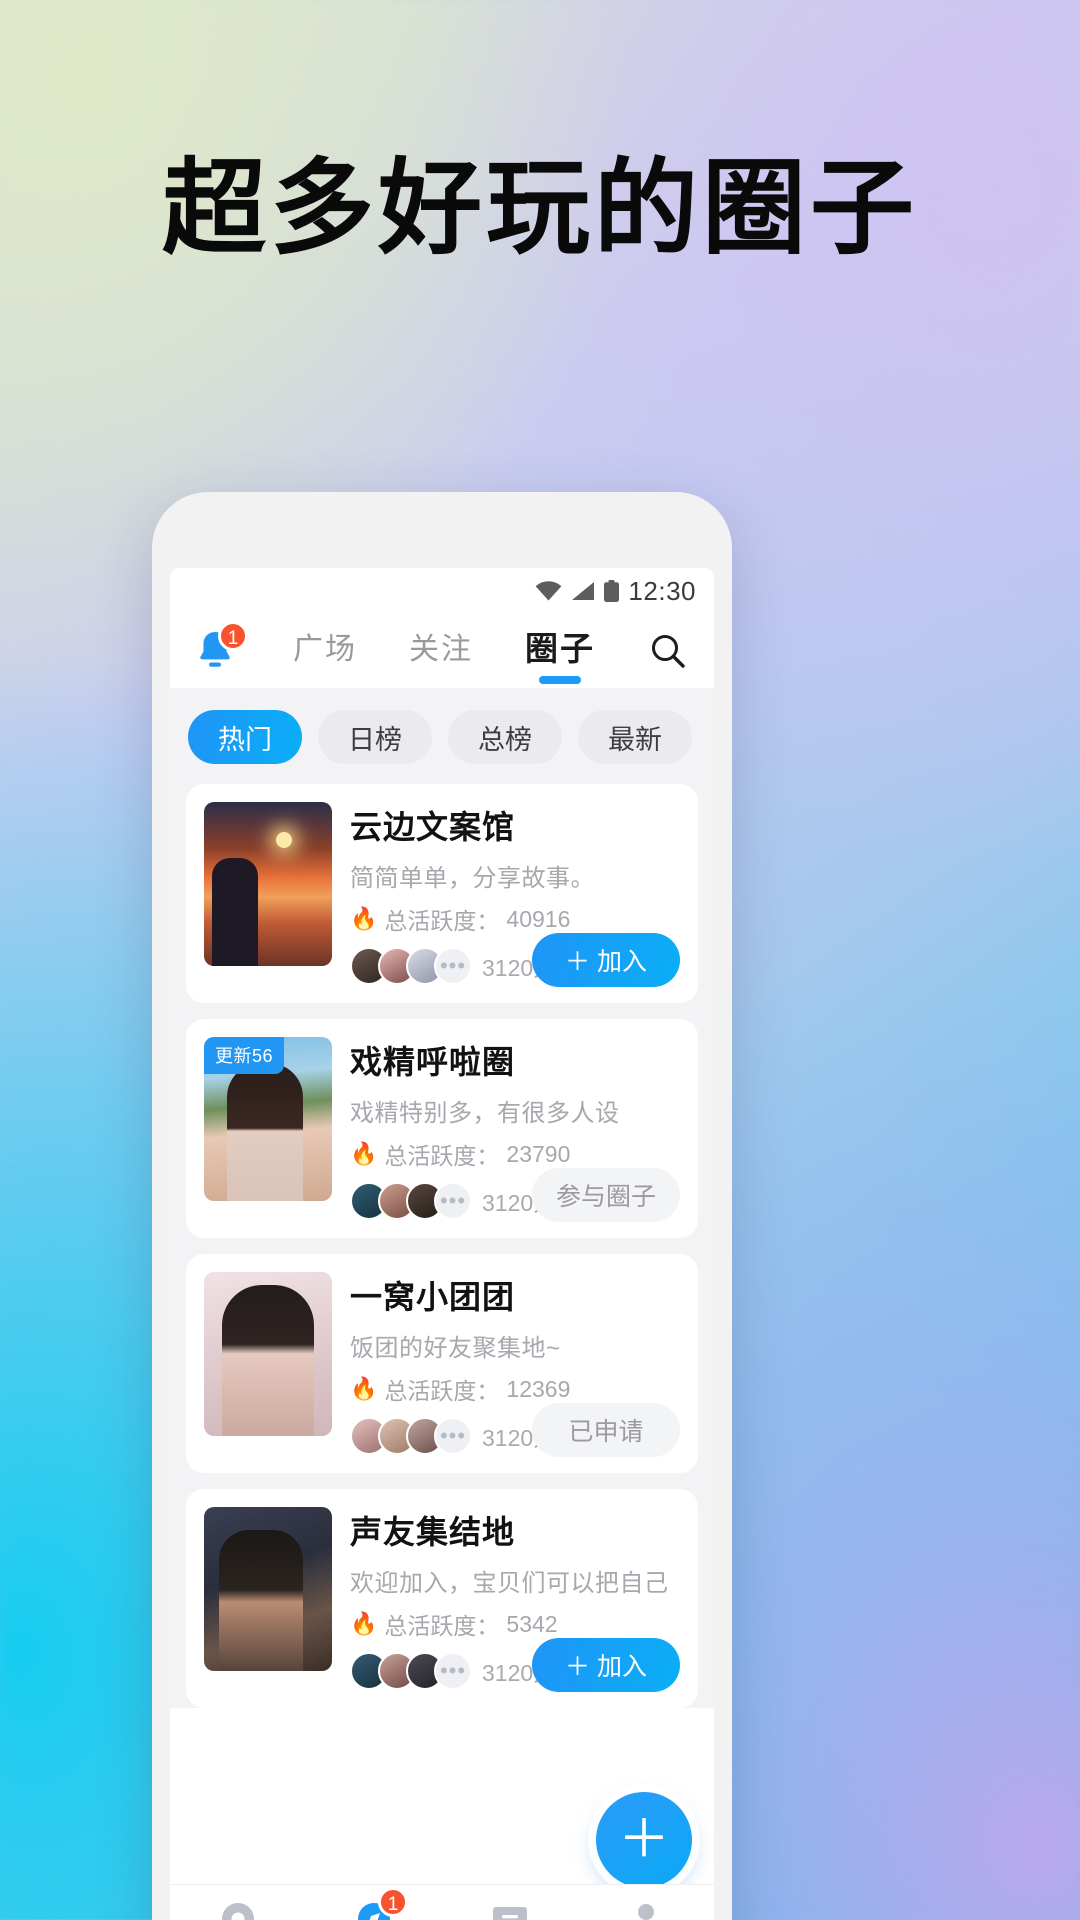 The image size is (1080, 1920). I want to click on bottom-nav-item-home: 首页, so click(238, 1907).